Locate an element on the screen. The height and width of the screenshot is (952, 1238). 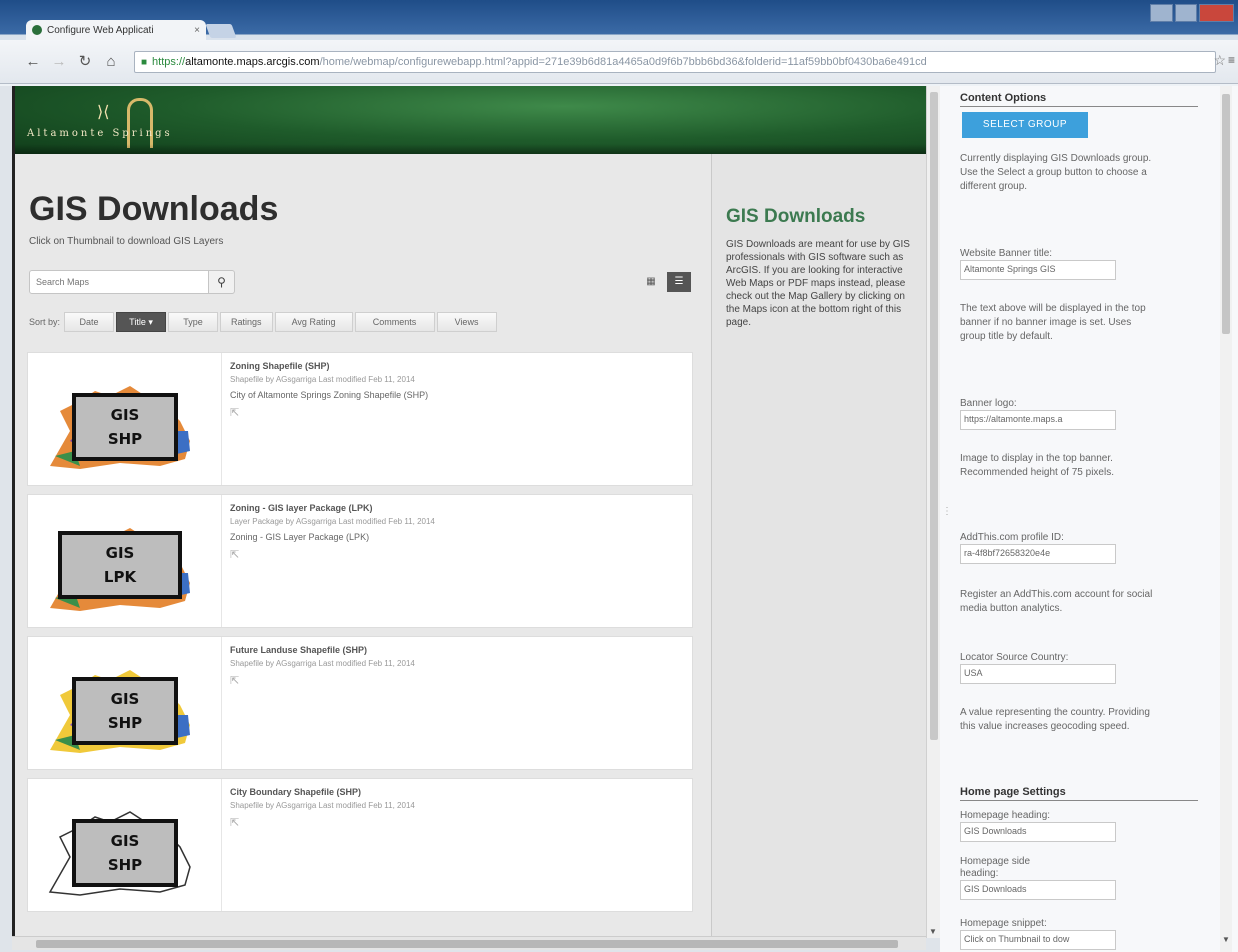
tower-icon is located at coordinates (140, 123).